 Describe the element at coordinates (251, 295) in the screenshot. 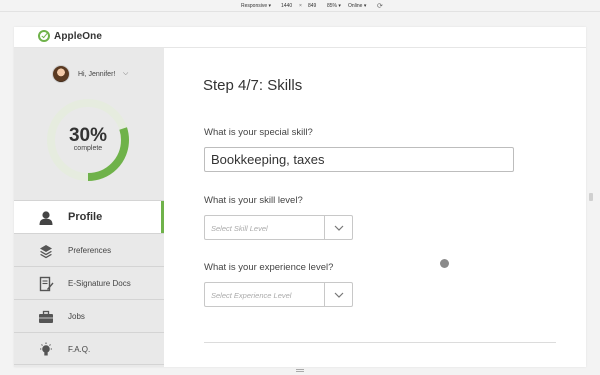

I see `experience-level-placeholder: Select Experience Level` at that location.